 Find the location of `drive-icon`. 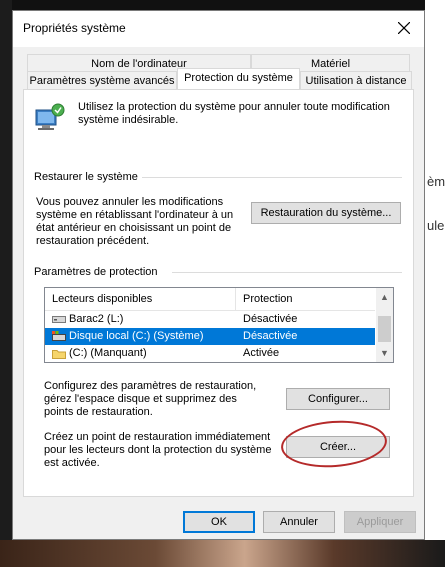

drive-icon is located at coordinates (59, 320).